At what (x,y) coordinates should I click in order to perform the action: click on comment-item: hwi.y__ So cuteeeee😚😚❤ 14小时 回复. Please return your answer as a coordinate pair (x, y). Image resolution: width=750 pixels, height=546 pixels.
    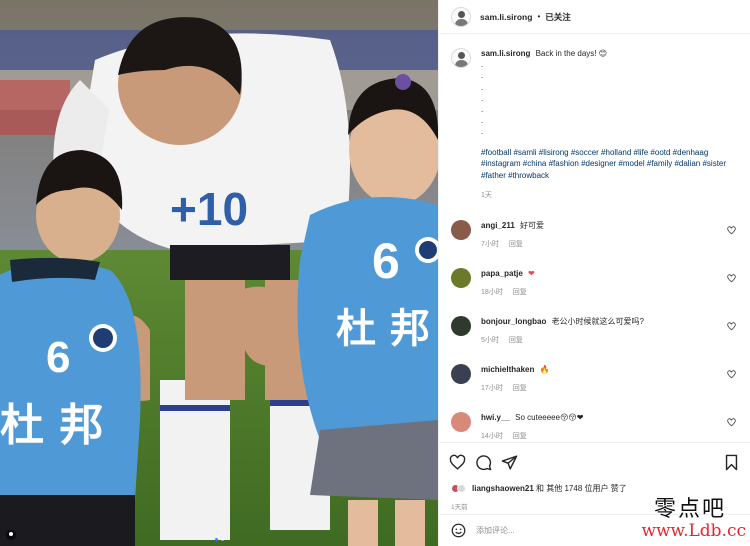
    Looking at the image, I should click on (594, 426).